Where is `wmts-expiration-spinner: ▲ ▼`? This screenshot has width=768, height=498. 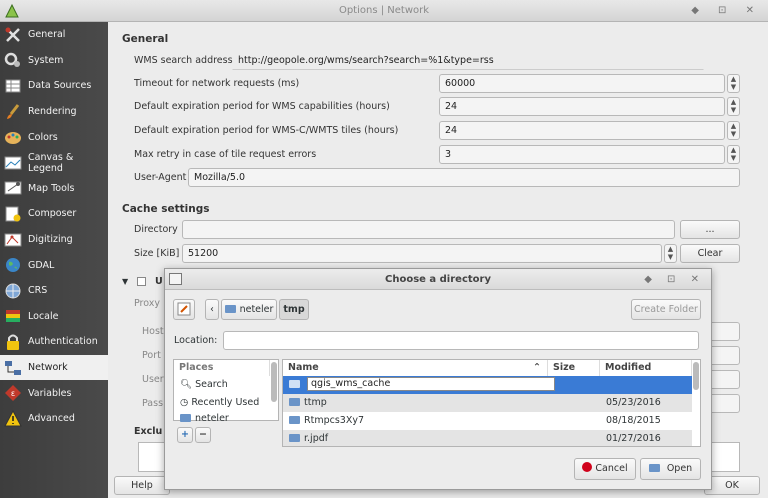 wmts-expiration-spinner: ▲ ▼ is located at coordinates (733, 130).